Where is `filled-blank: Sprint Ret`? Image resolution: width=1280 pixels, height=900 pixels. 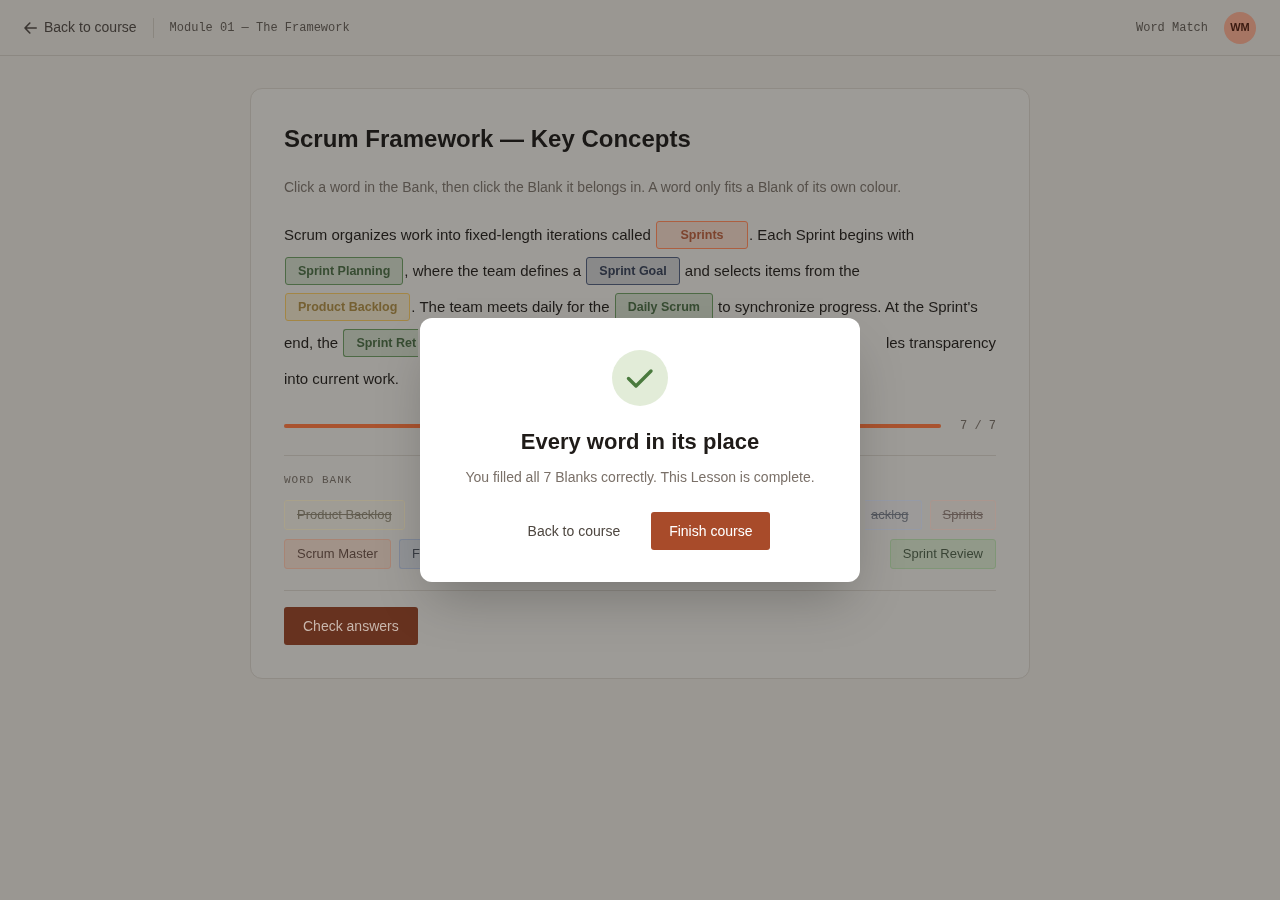
filled-blank: Sprint Ret is located at coordinates (381, 343).